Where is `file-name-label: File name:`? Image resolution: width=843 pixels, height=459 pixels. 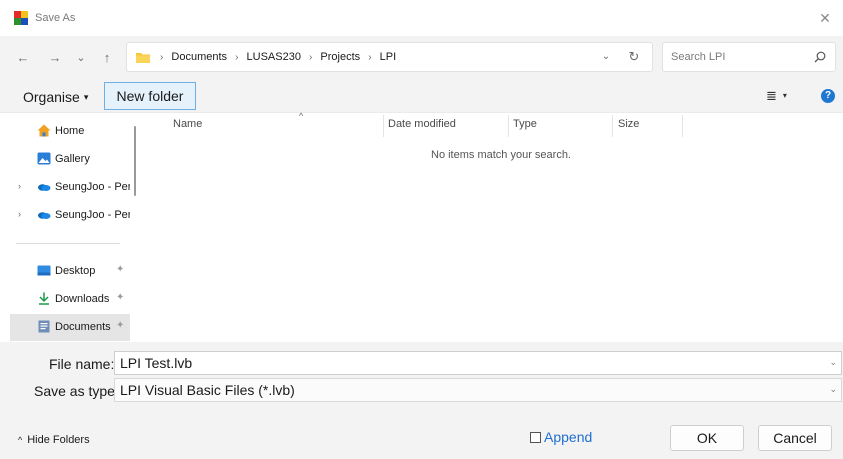
file-name-label: File name: is located at coordinates (82, 364).